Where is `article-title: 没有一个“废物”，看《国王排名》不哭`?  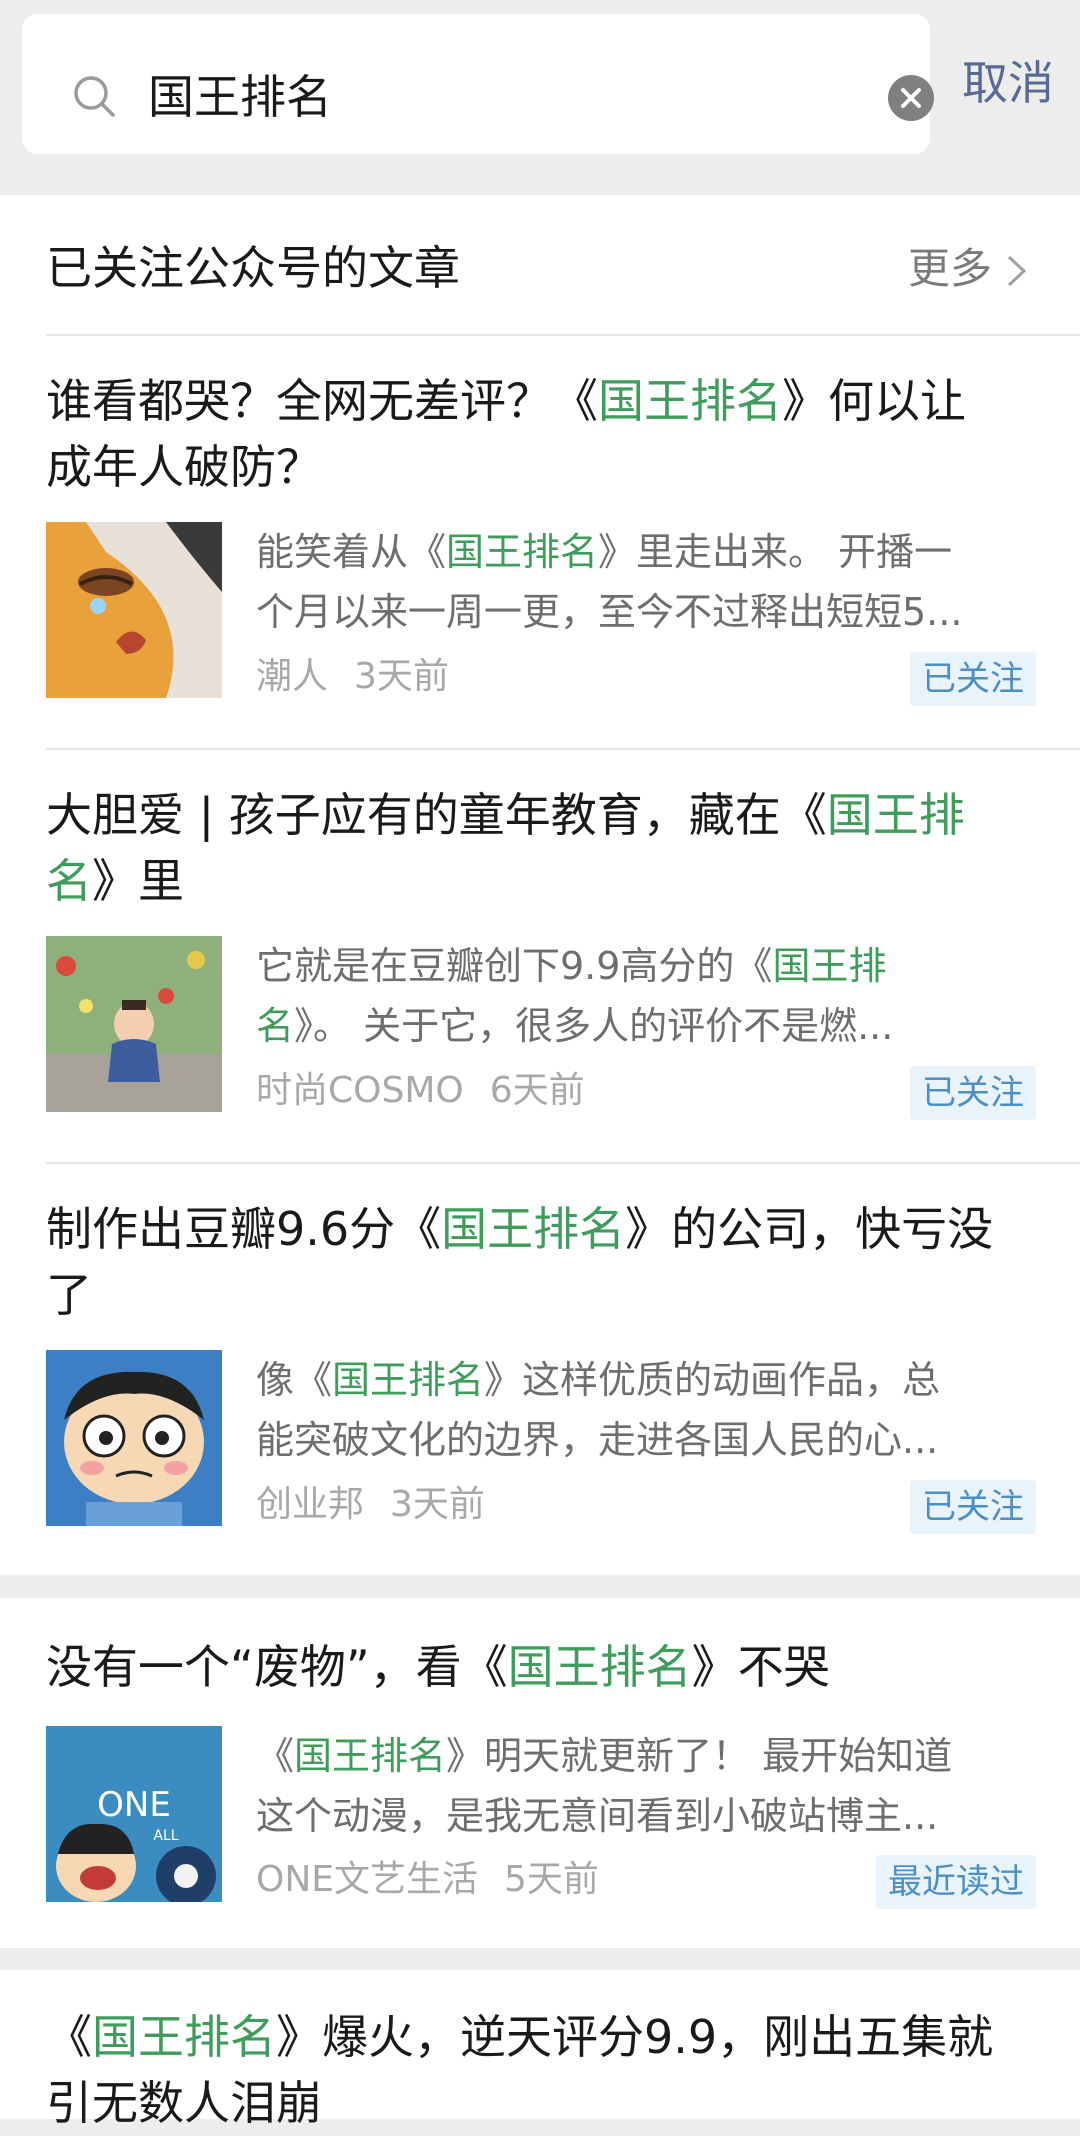
article-title: 没有一个“废物”，看《国王排名》不哭 is located at coordinates (541, 1667).